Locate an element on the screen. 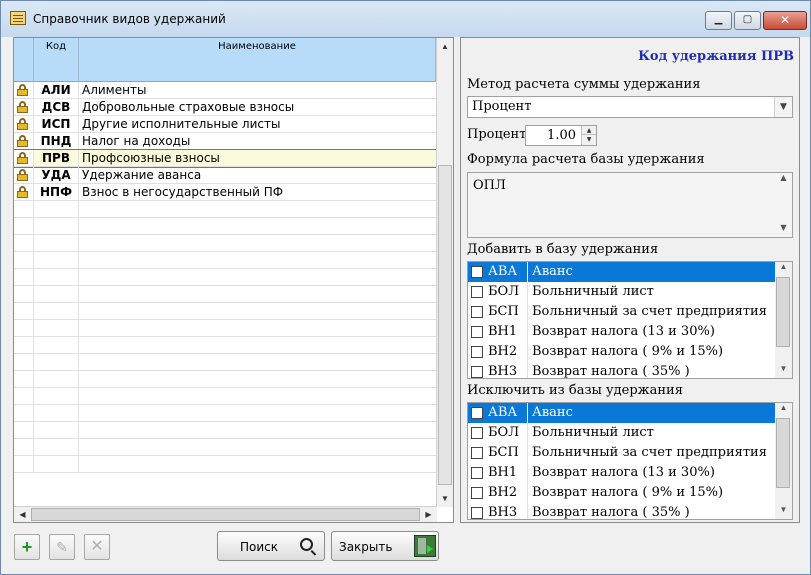 This screenshot has width=811, height=575. add-button: + is located at coordinates (27, 547).